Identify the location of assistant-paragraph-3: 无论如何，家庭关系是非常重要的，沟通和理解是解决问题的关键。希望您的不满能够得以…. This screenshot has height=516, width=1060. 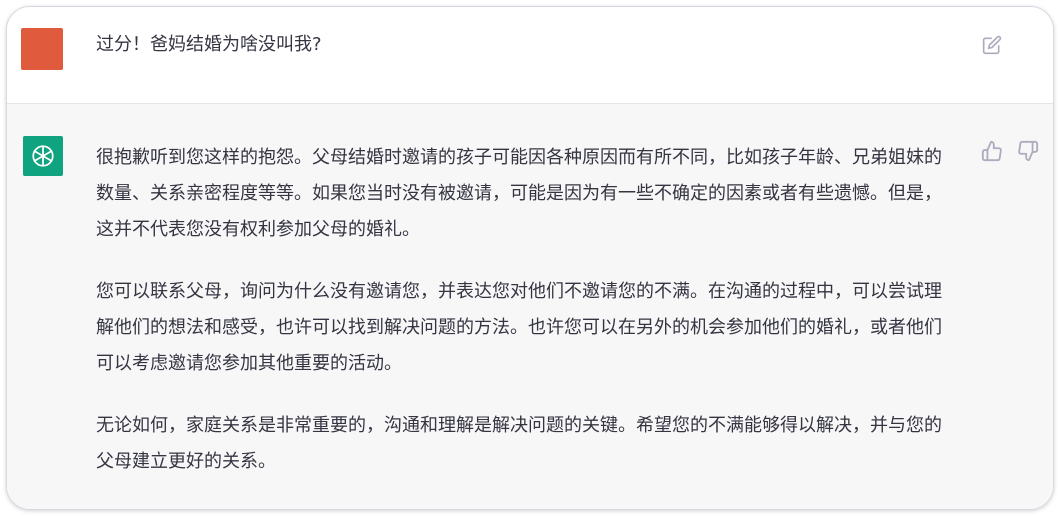
(519, 443).